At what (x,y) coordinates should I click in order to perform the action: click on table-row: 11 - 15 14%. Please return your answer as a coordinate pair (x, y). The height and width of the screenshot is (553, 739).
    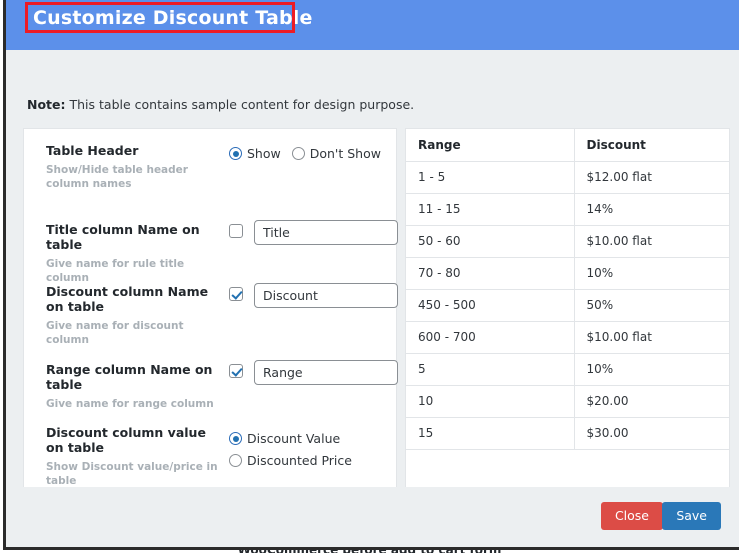
    Looking at the image, I should click on (567, 209).